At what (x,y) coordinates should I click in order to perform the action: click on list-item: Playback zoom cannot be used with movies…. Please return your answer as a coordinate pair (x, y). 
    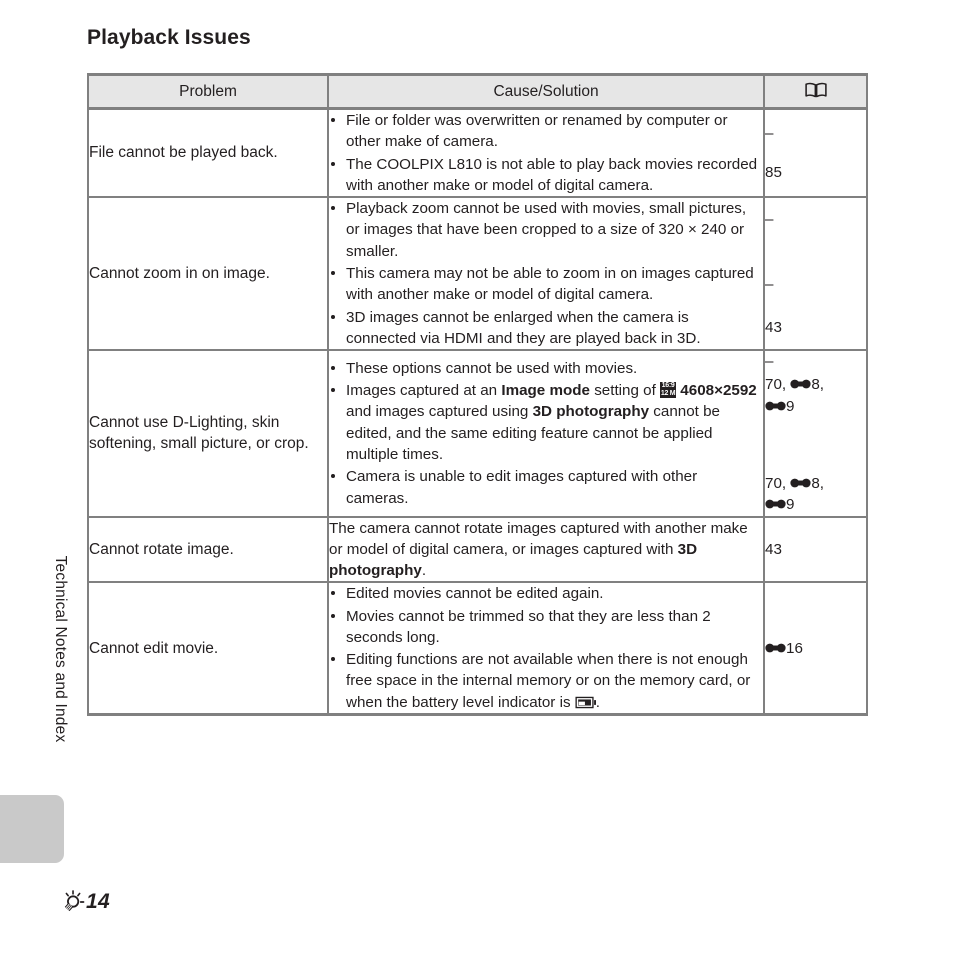
    Looking at the image, I should click on (546, 230).